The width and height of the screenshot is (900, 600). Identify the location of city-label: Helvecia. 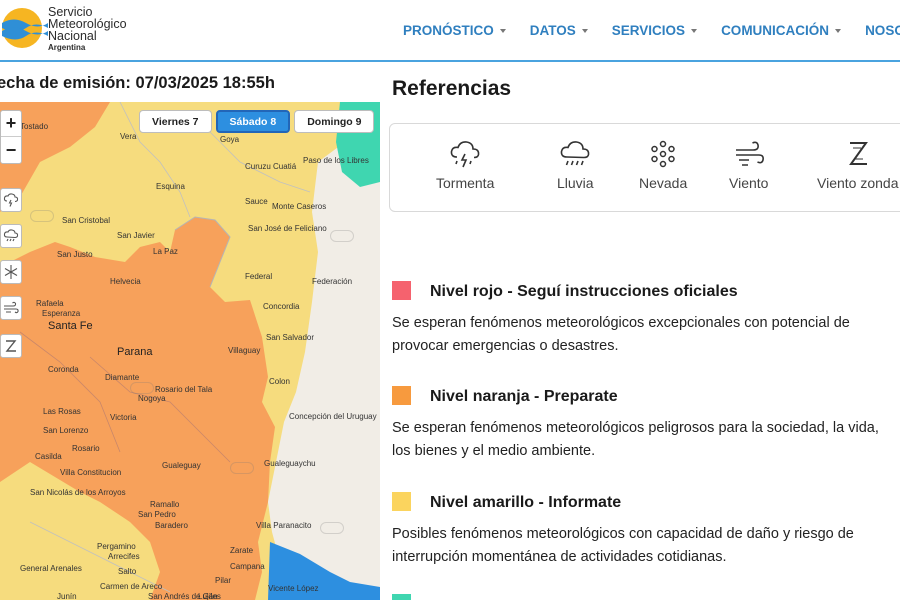
(125, 281).